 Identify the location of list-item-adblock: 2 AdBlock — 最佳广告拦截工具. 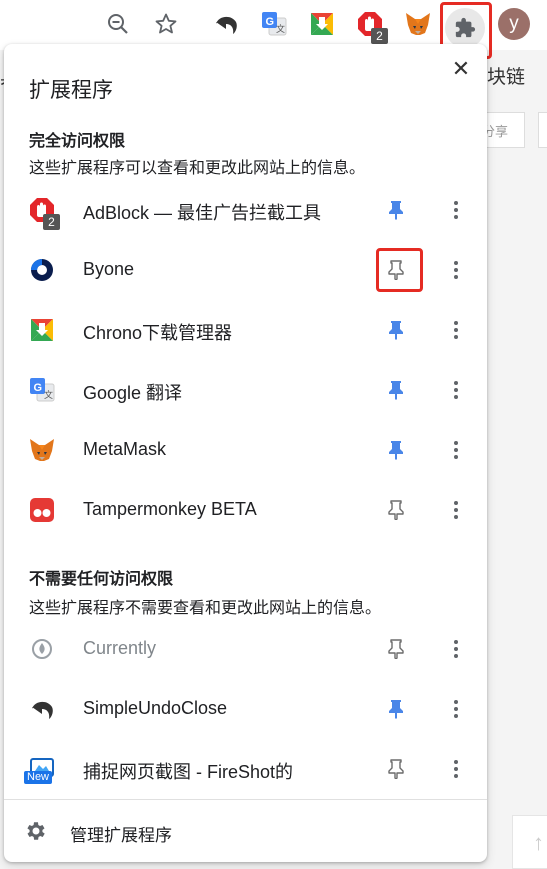
(245, 210).